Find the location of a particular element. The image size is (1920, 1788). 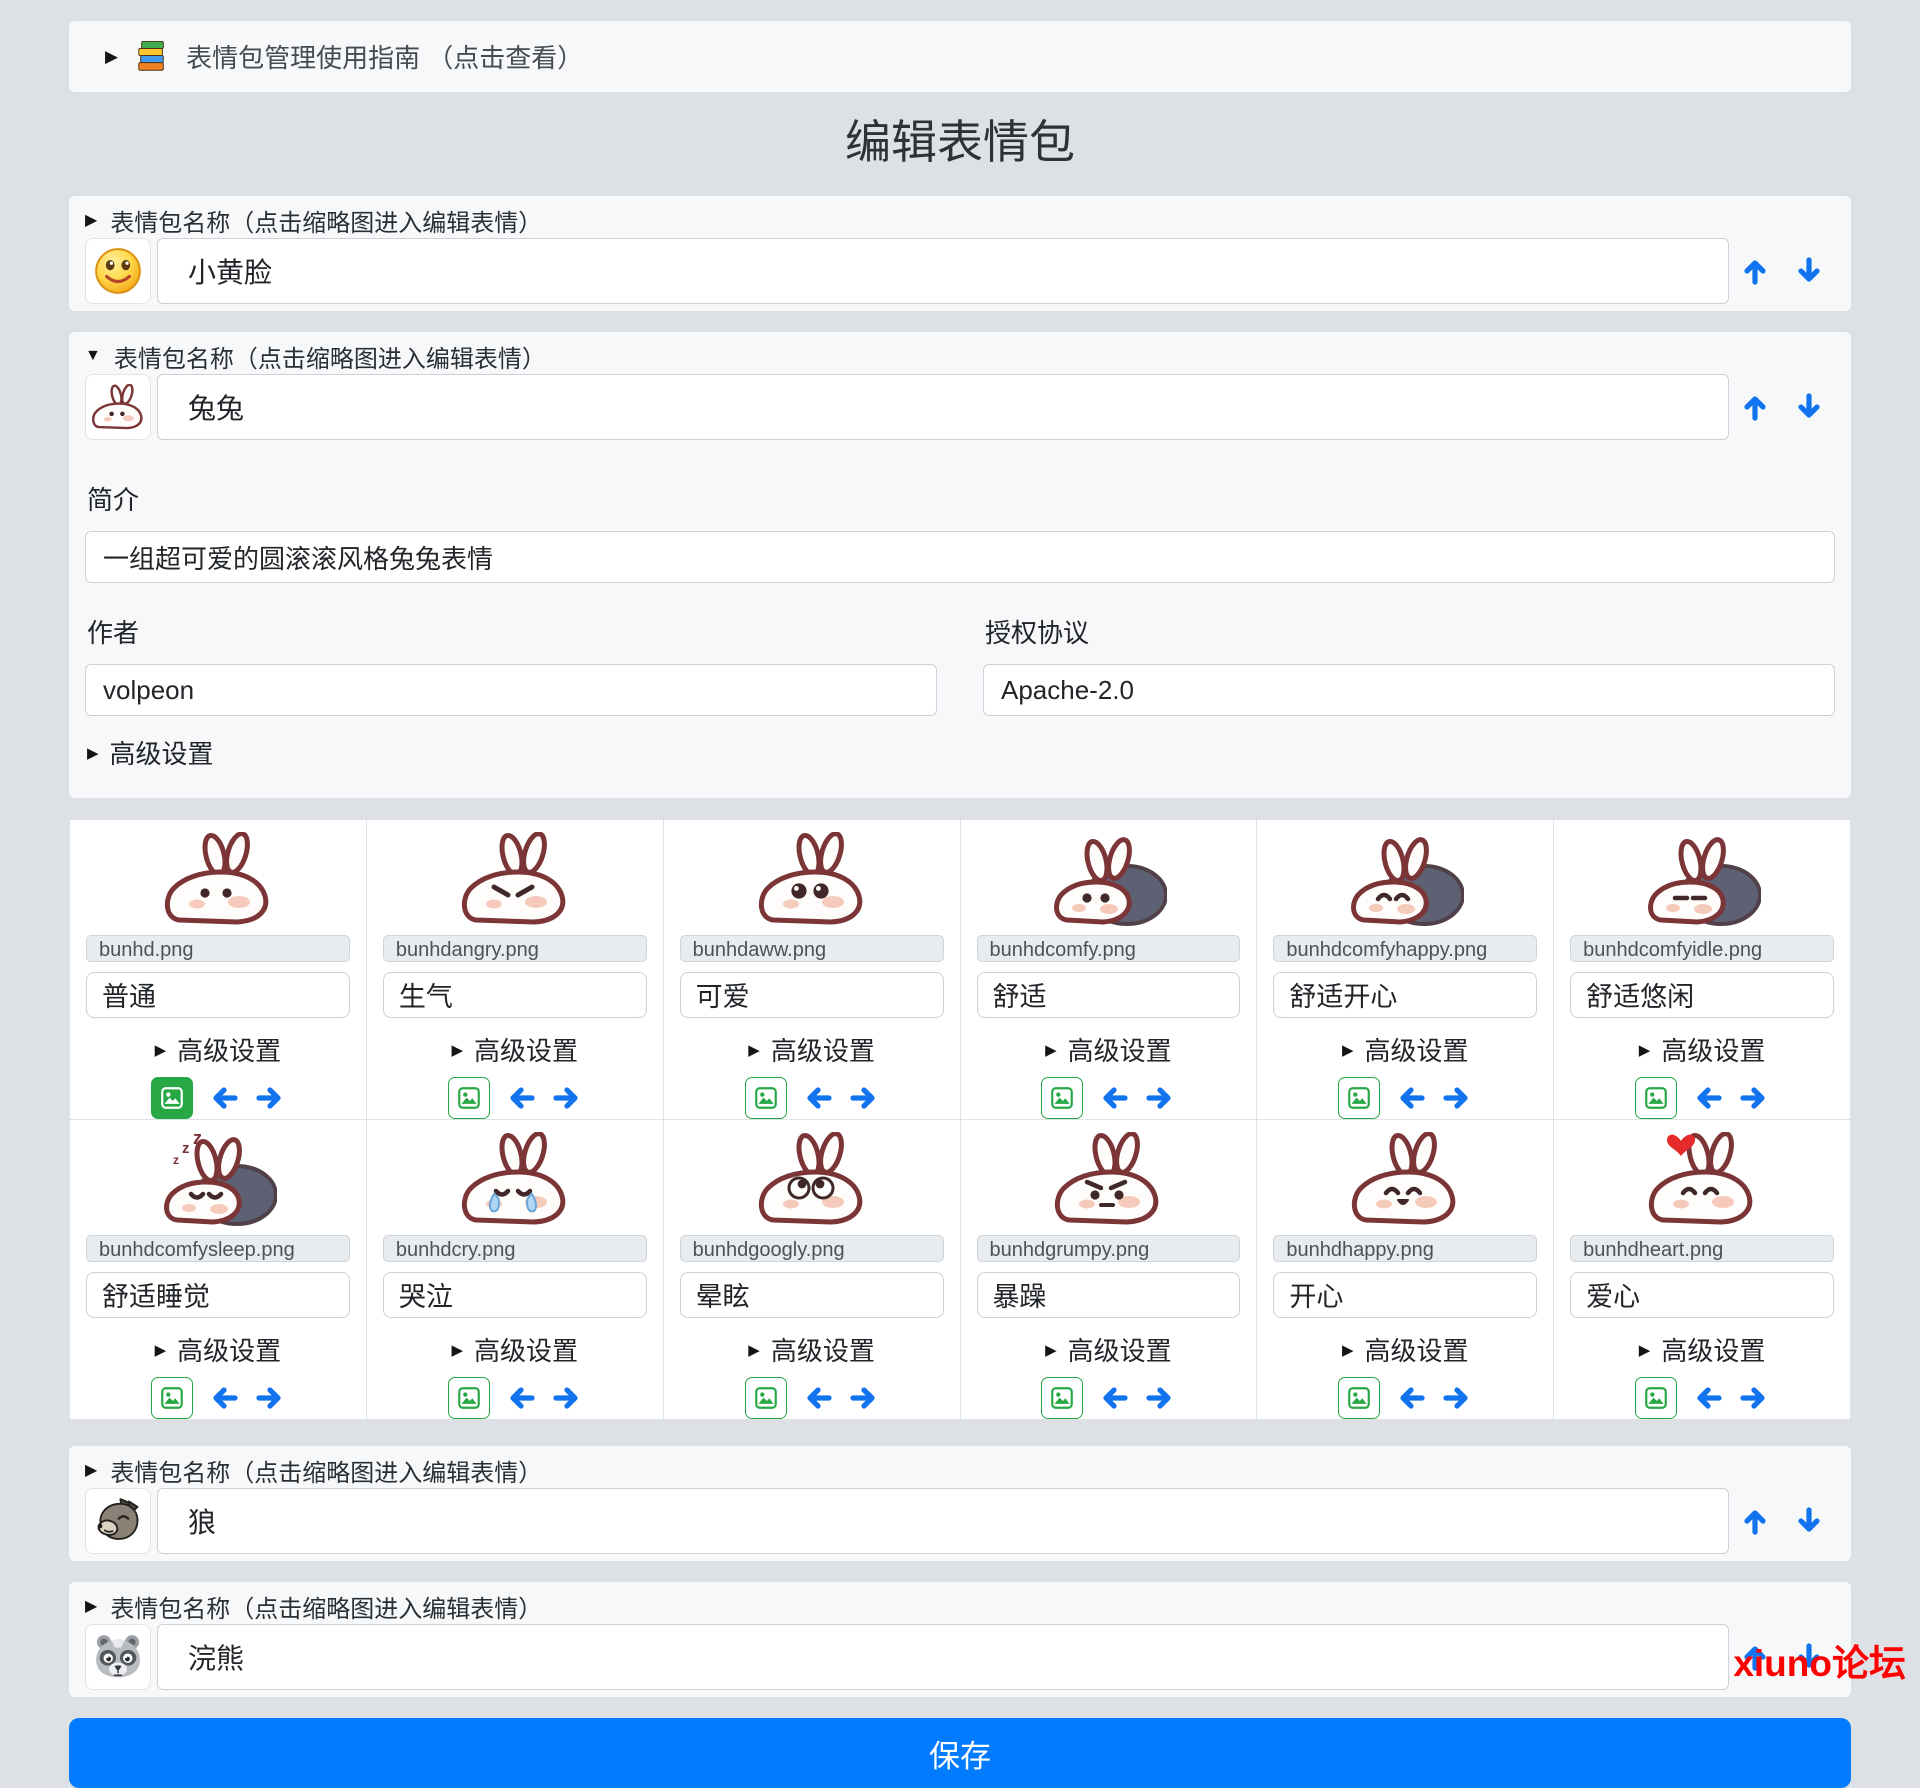

guide-bar: ▶ 表情包管理使用指南 （点击查看） is located at coordinates (960, 56).